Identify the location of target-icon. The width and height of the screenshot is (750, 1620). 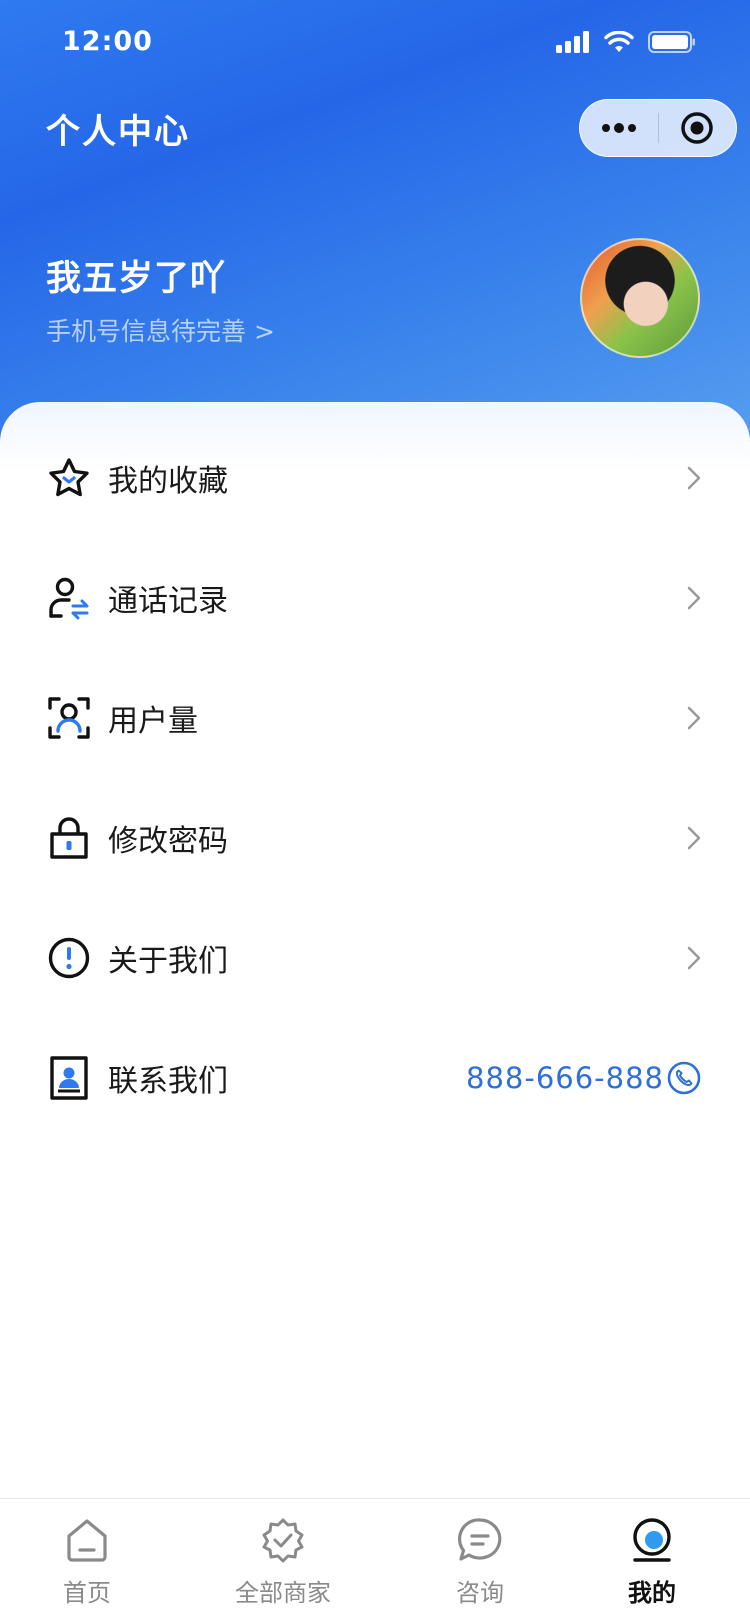
(697, 128).